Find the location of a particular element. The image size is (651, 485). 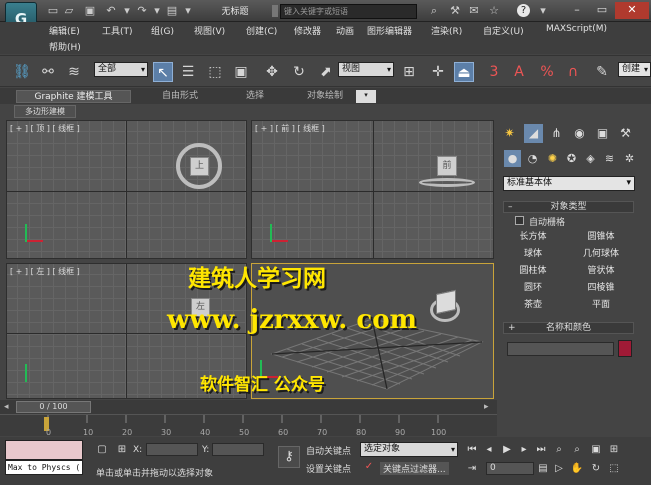

motion-tab-icon: ◉ is located at coordinates (579, 133).